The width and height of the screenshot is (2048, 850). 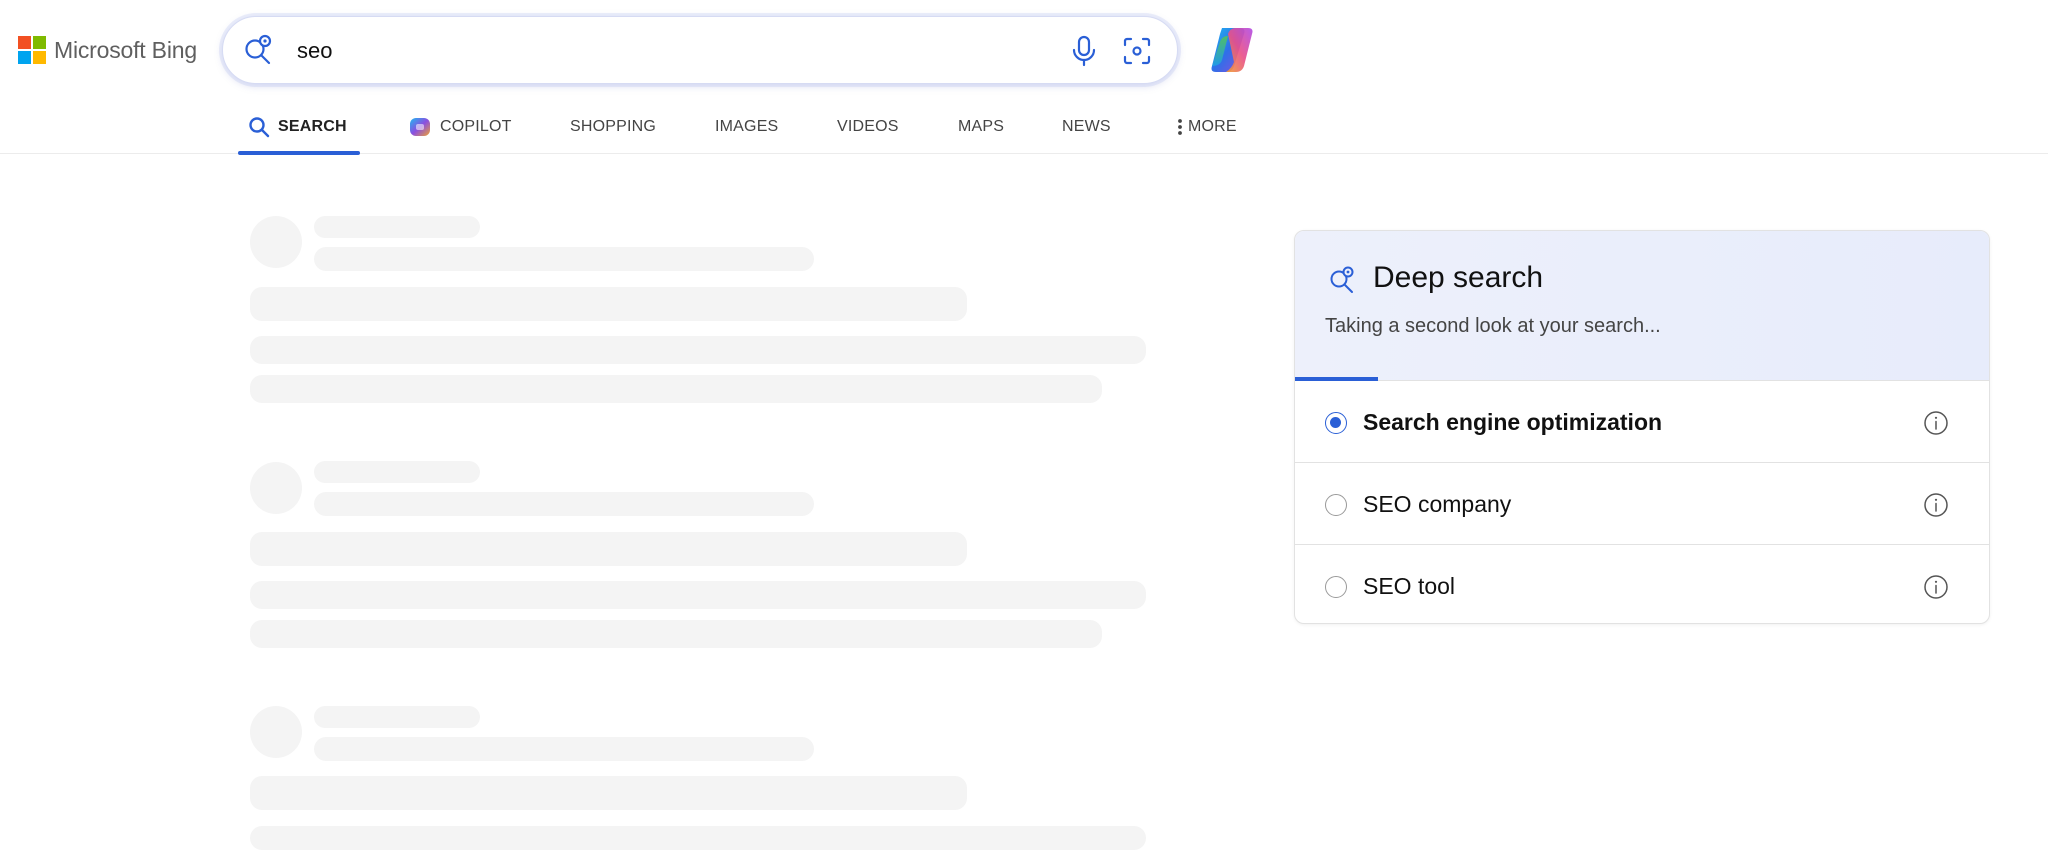 What do you see at coordinates (259, 127) in the screenshot?
I see `search-icon` at bounding box center [259, 127].